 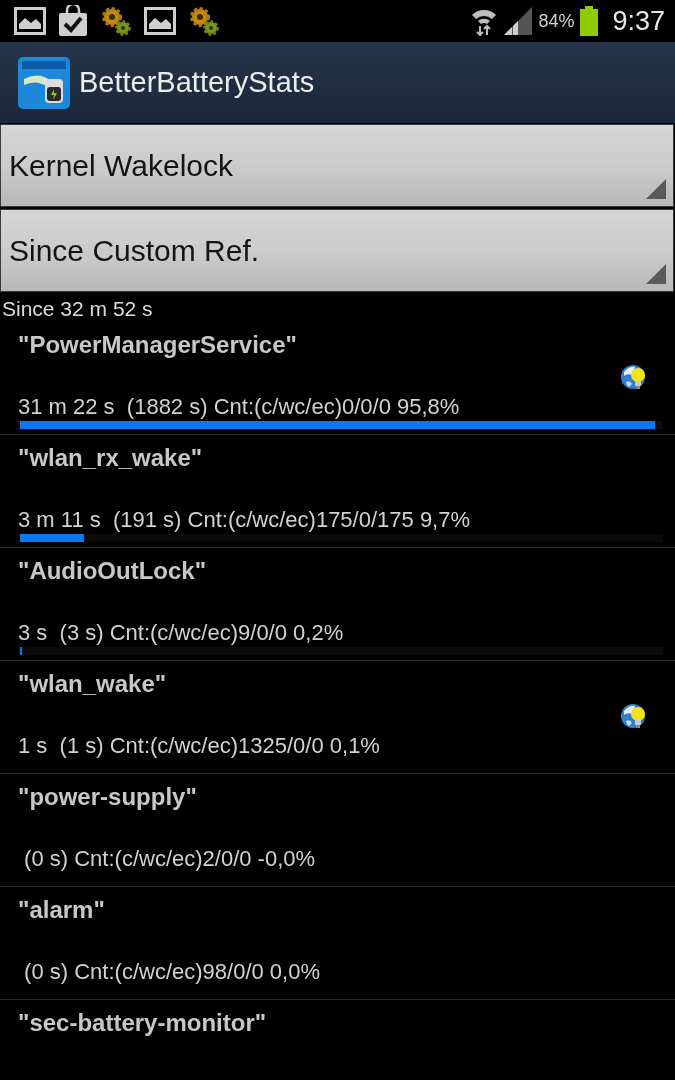 I want to click on wakelock-stats: 31 m 22 s (1882 s) Cnt:(c/wc/ec)0/0/0 95,8%, so click(x=239, y=407).